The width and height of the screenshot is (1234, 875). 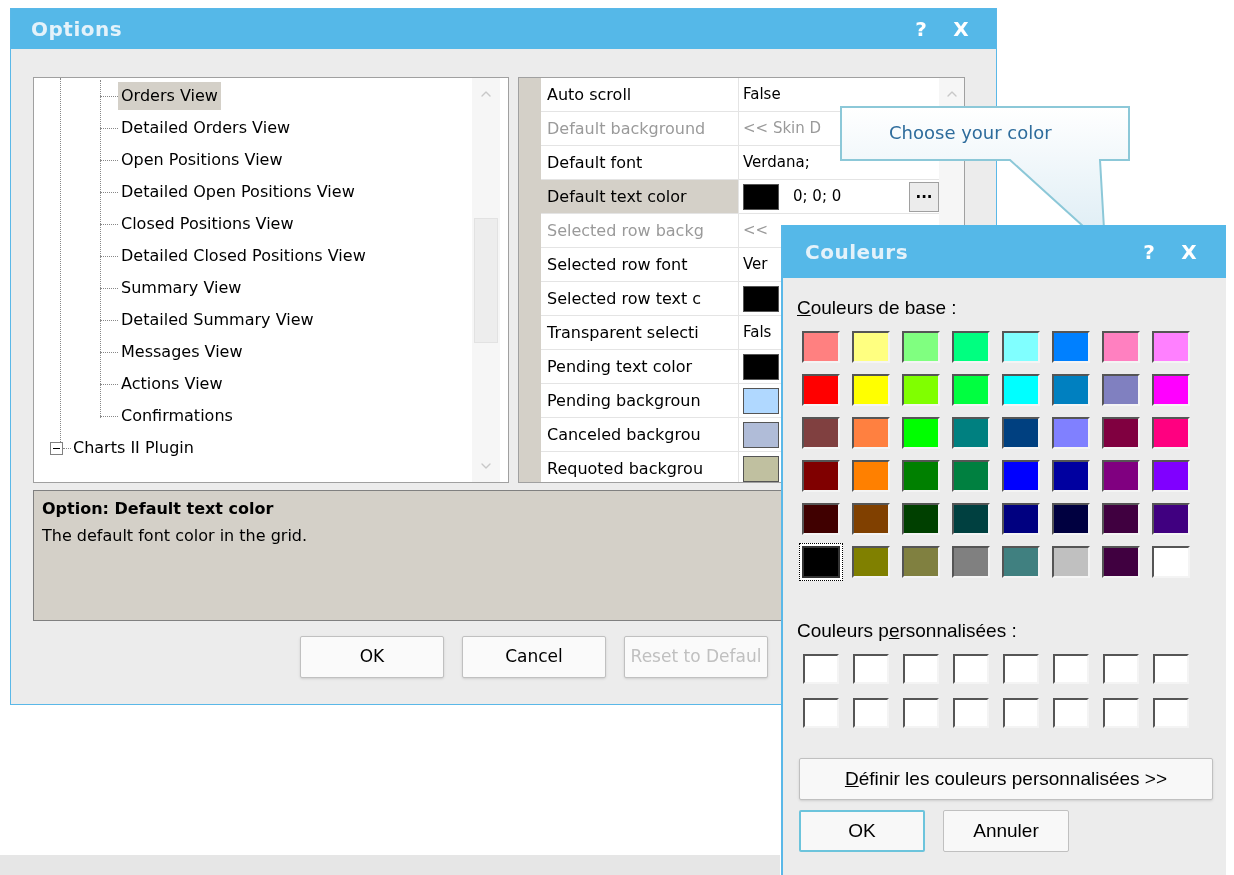 I want to click on property-value: Fals, so click(x=757, y=333).